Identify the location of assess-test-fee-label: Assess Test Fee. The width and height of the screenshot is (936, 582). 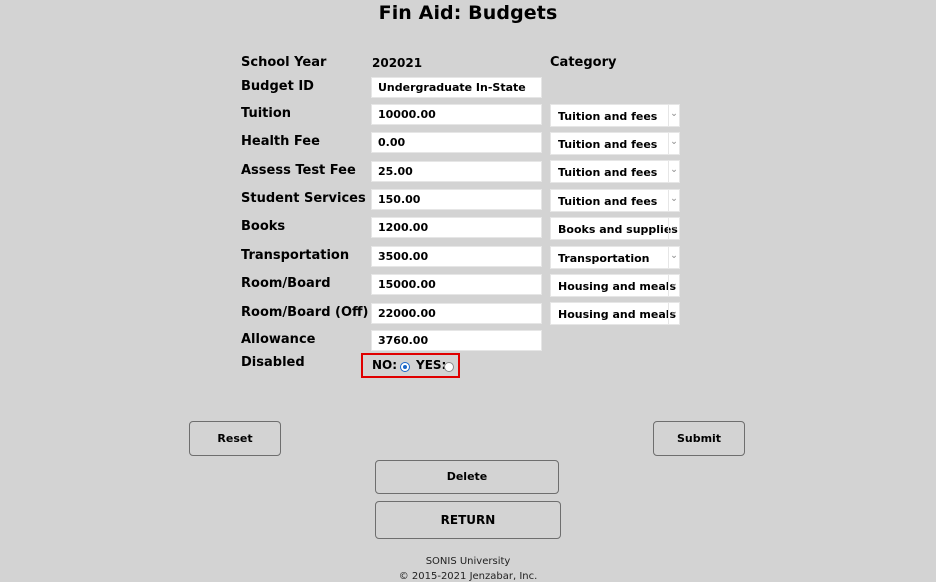
(298, 170).